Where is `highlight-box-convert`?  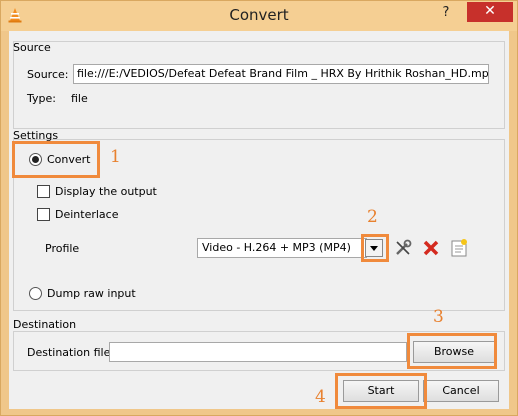
highlight-box-convert is located at coordinates (56, 159).